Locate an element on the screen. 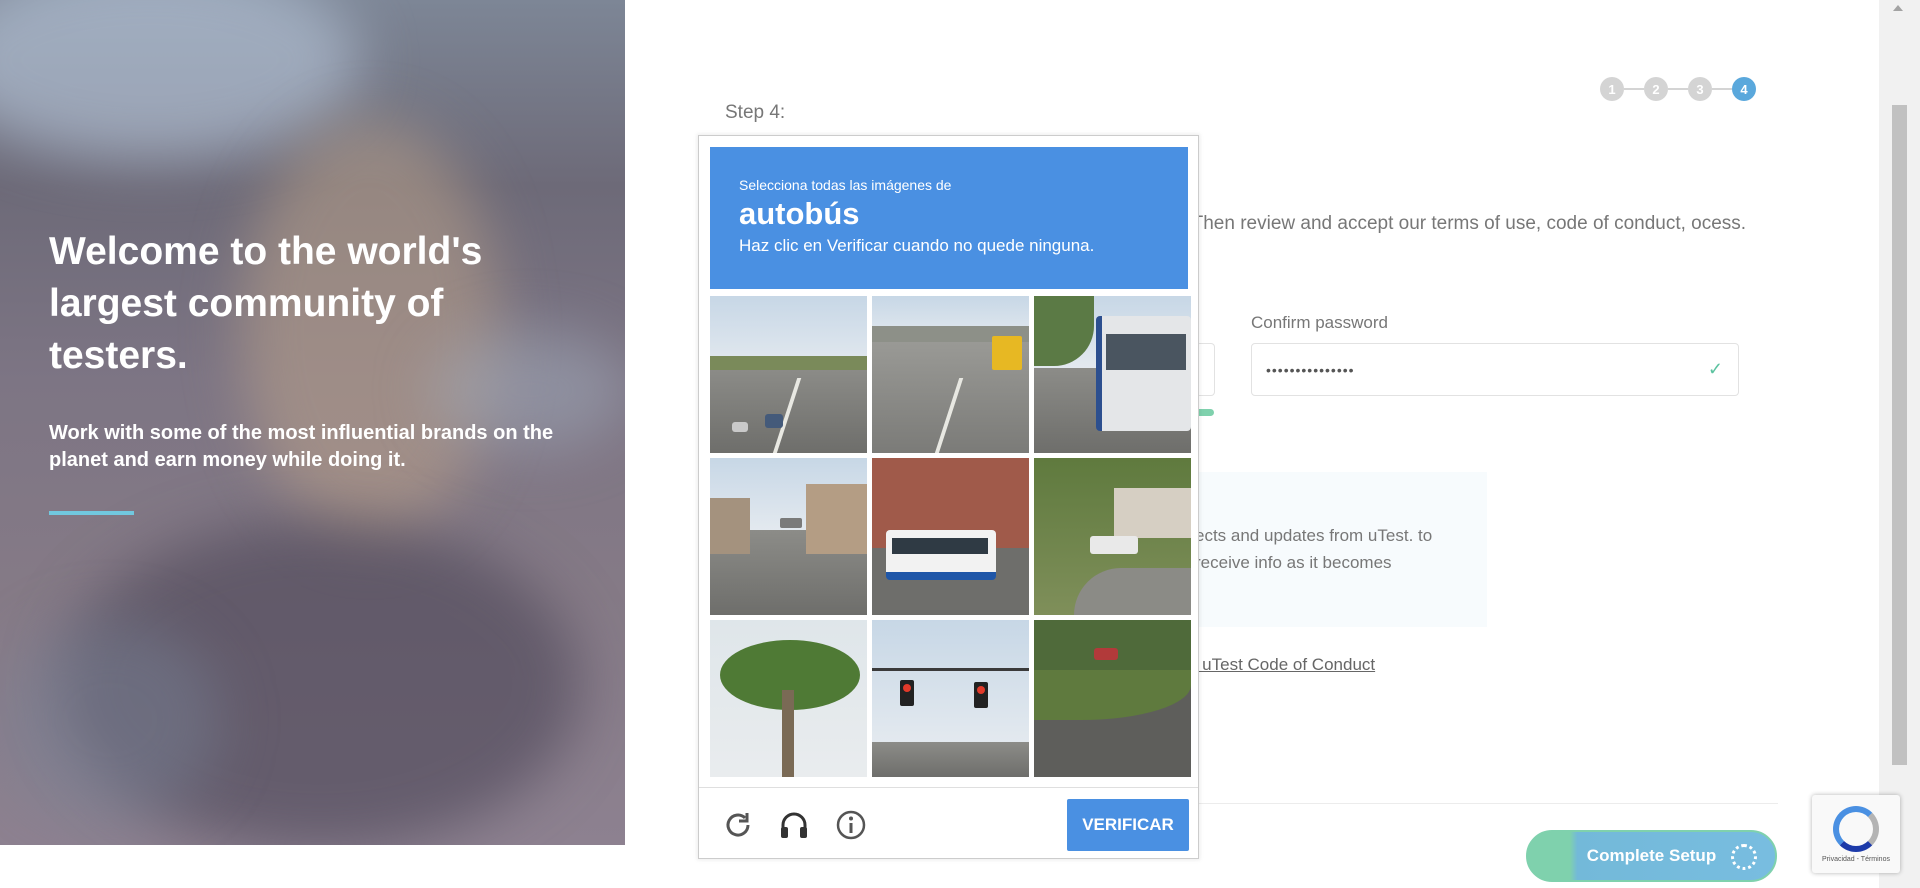  captcha-tile-street-car is located at coordinates (1112, 698).